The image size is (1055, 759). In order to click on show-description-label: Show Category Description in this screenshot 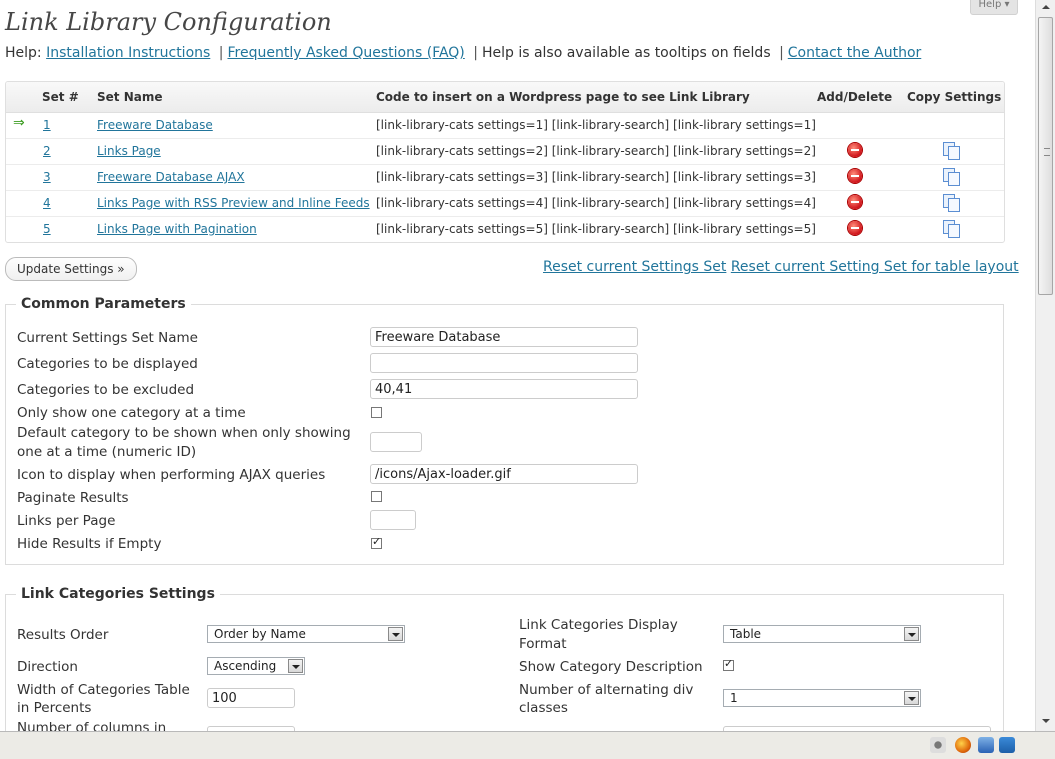, I will do `click(611, 667)`.